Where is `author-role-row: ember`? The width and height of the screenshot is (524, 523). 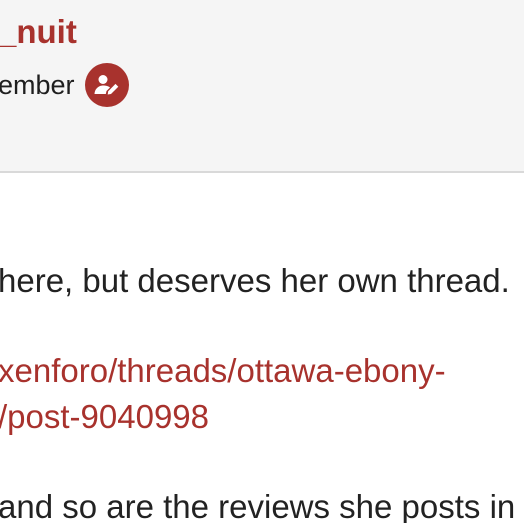 author-role-row: ember is located at coordinates (64, 85).